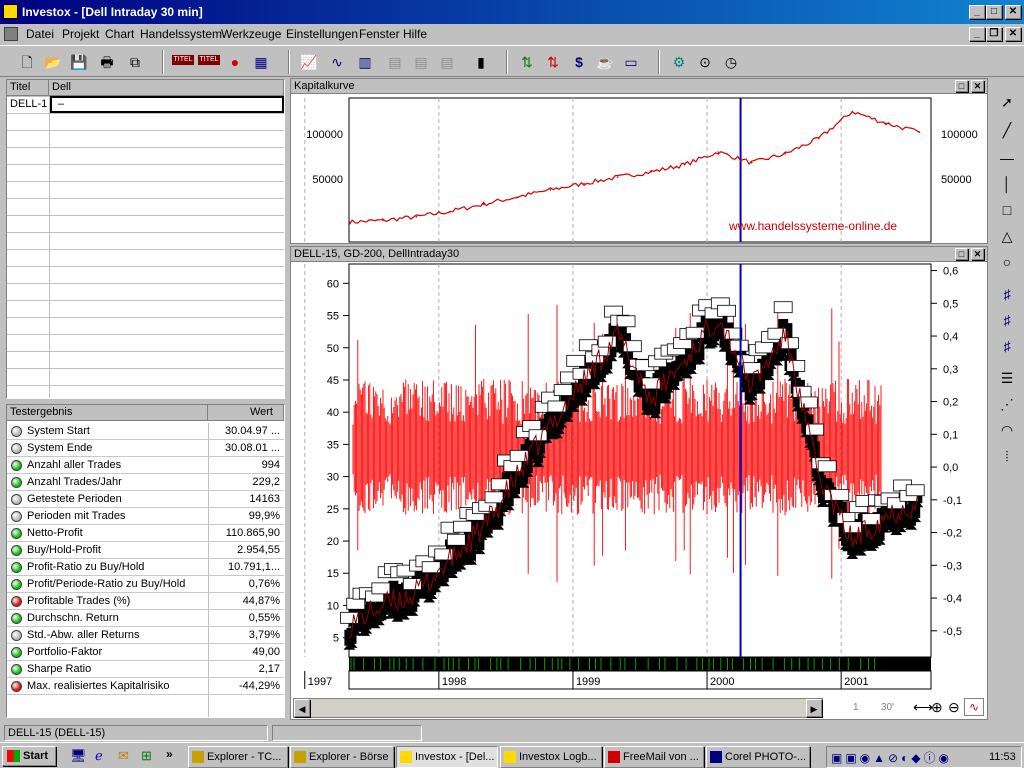  What do you see at coordinates (558, 708) in the screenshot?
I see `chart-scrollbar: ◀ ▶` at bounding box center [558, 708].